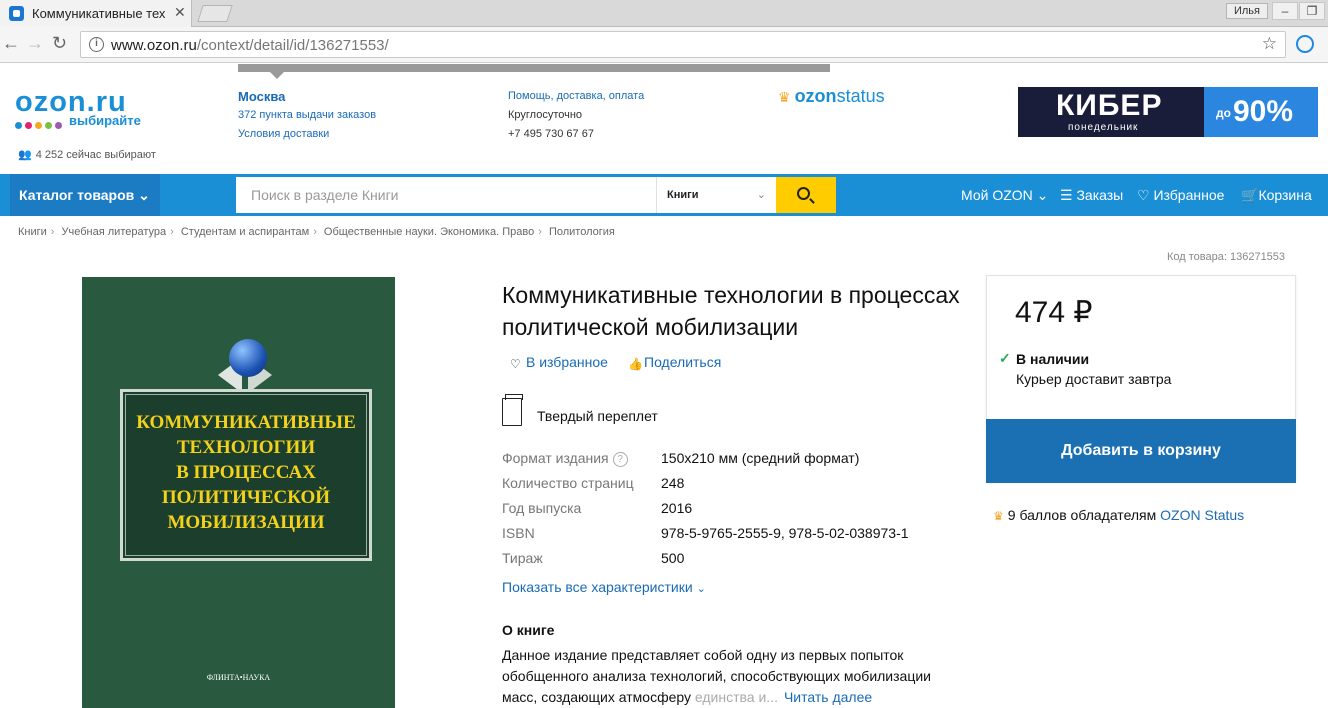 The image size is (1328, 708). Describe the element at coordinates (246, 422) in the screenshot. I see `cover-title-line: КОММУНИКАТИВНЫЕ` at that location.